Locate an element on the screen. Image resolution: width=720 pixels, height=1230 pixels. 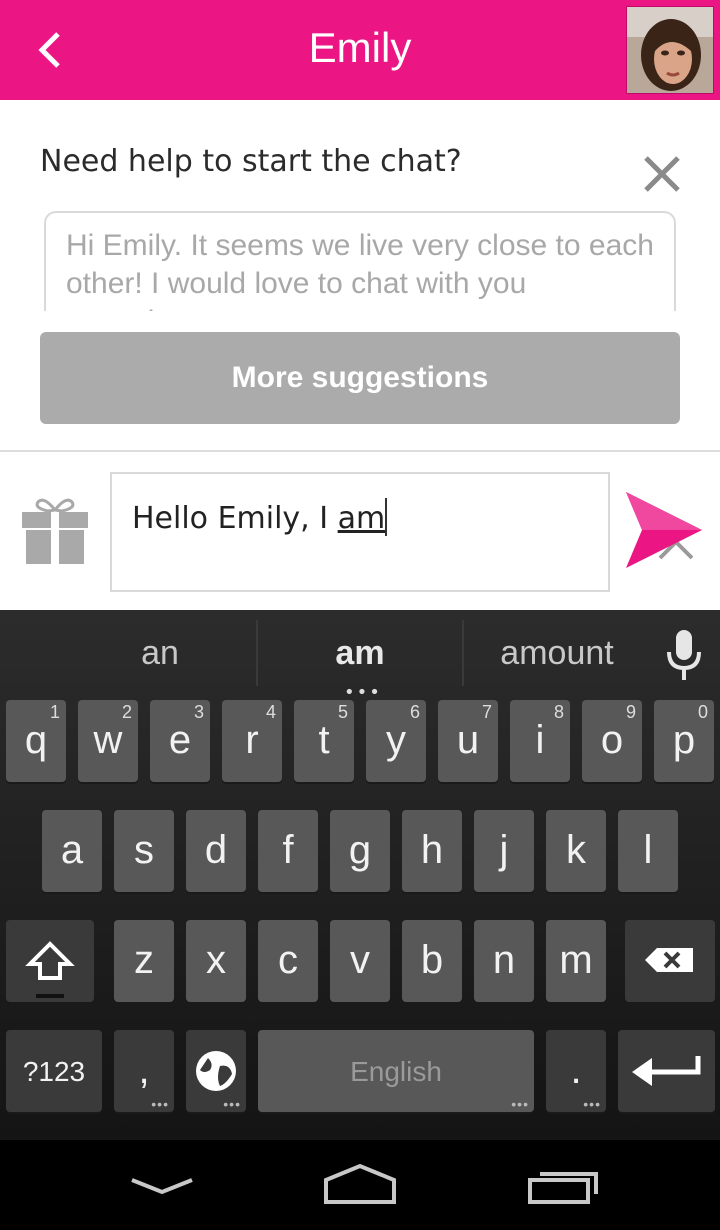
comma-key-label: , is located at coordinates (144, 1070).